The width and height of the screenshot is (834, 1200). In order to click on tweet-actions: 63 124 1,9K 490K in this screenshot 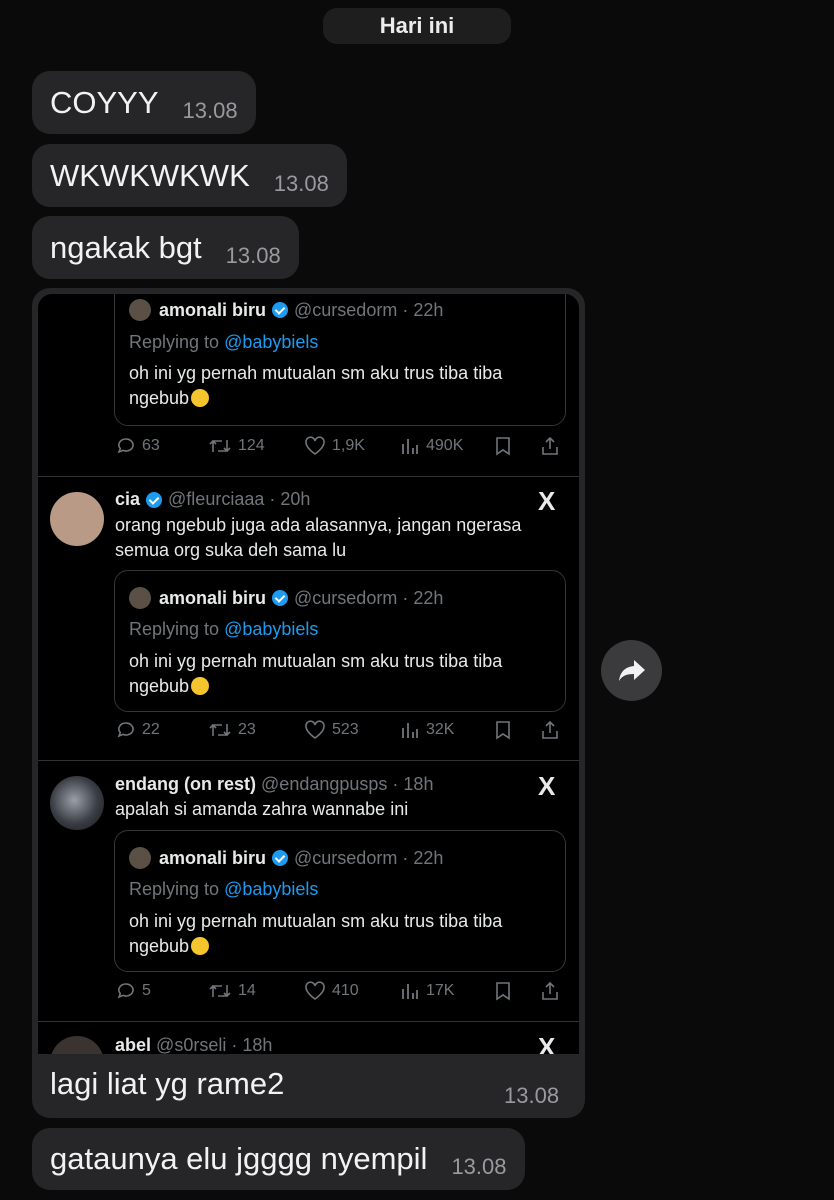, I will do `click(341, 450)`.